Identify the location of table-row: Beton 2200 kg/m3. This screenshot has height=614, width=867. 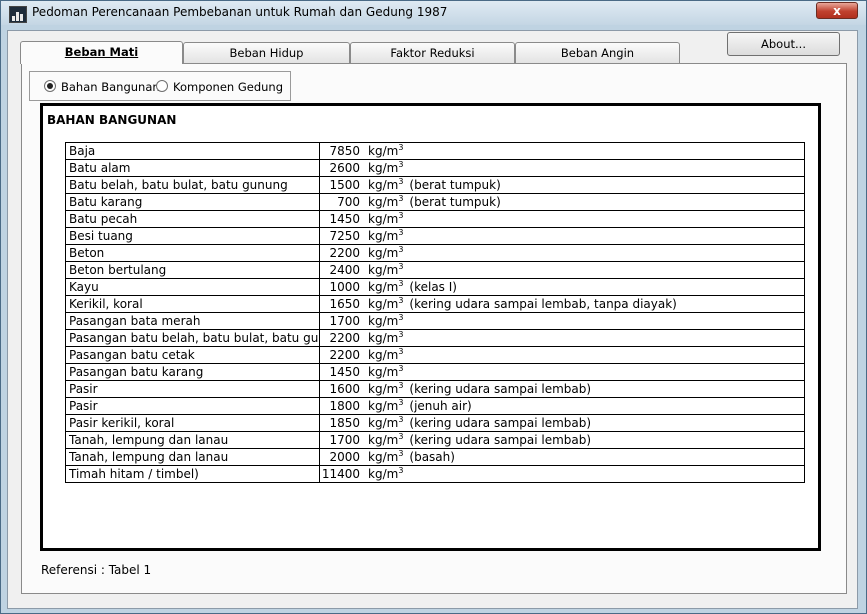
(435, 253).